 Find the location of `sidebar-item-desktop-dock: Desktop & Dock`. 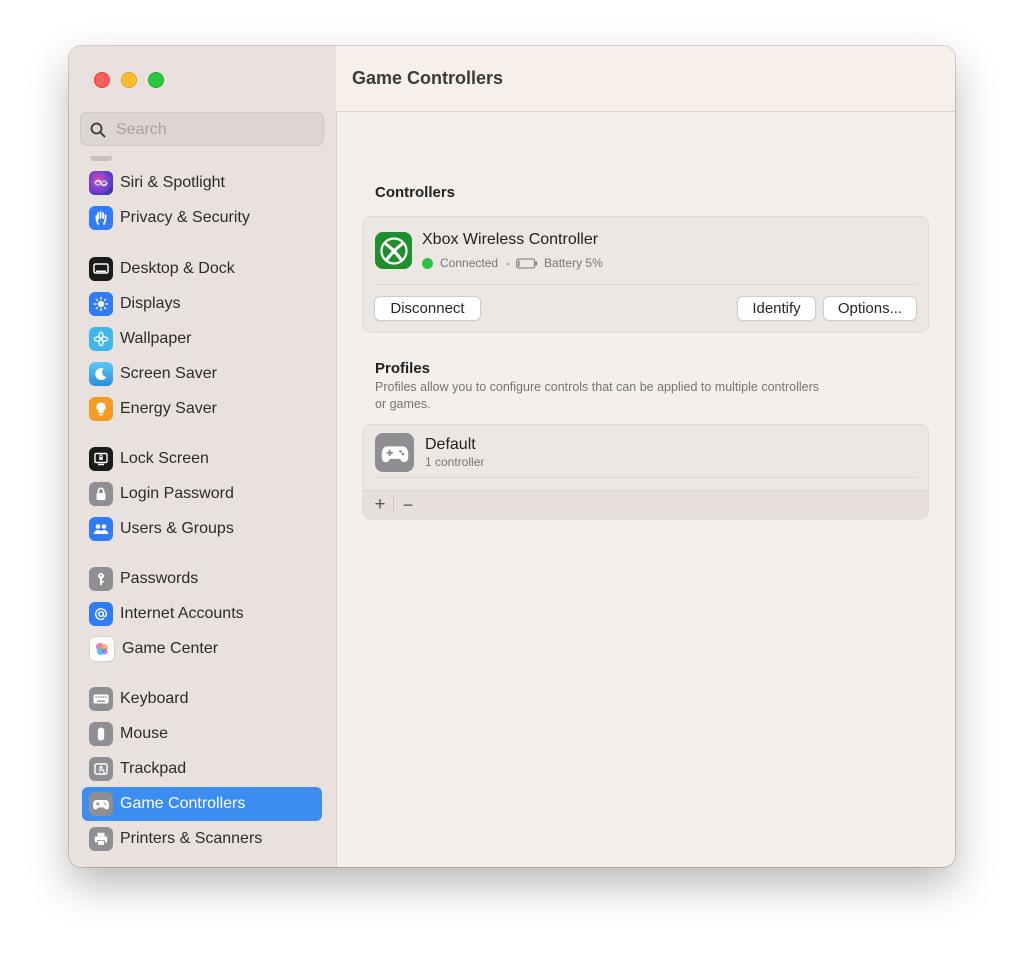

sidebar-item-desktop-dock: Desktop & Dock is located at coordinates (202, 269).